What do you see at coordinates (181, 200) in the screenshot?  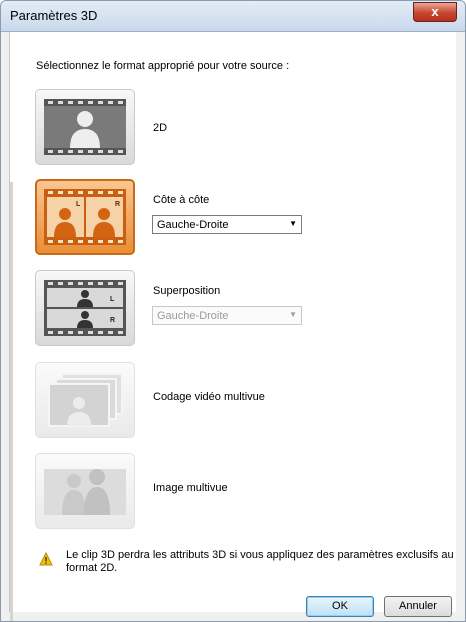 I see `option-side-by-side-label: Côte à côte` at bounding box center [181, 200].